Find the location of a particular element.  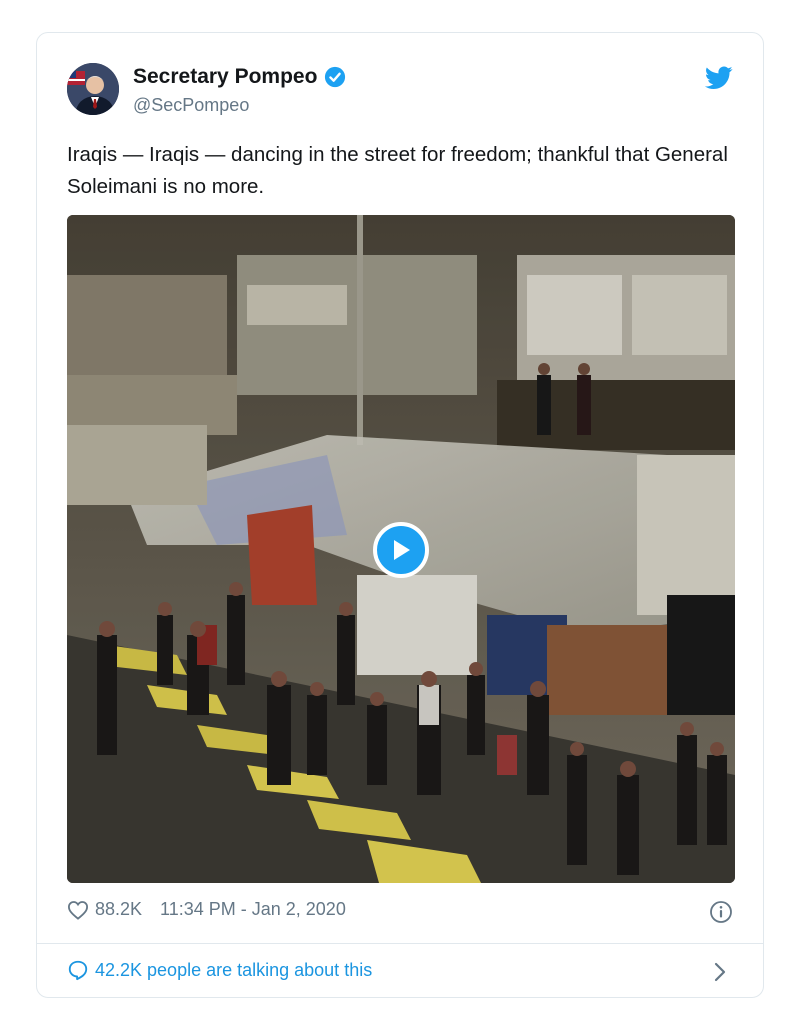

verified-badge-icon is located at coordinates (335, 77).